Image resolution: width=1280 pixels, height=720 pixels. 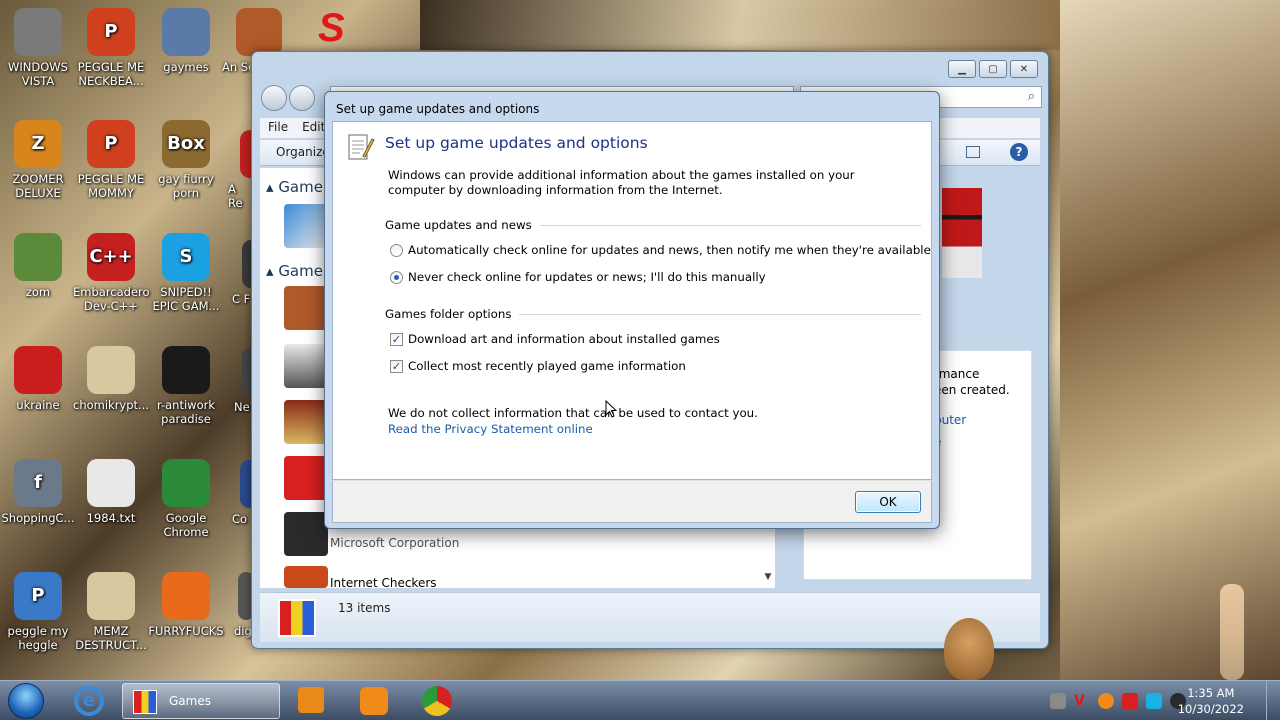 I want to click on radio-button-selected, so click(x=396, y=277).